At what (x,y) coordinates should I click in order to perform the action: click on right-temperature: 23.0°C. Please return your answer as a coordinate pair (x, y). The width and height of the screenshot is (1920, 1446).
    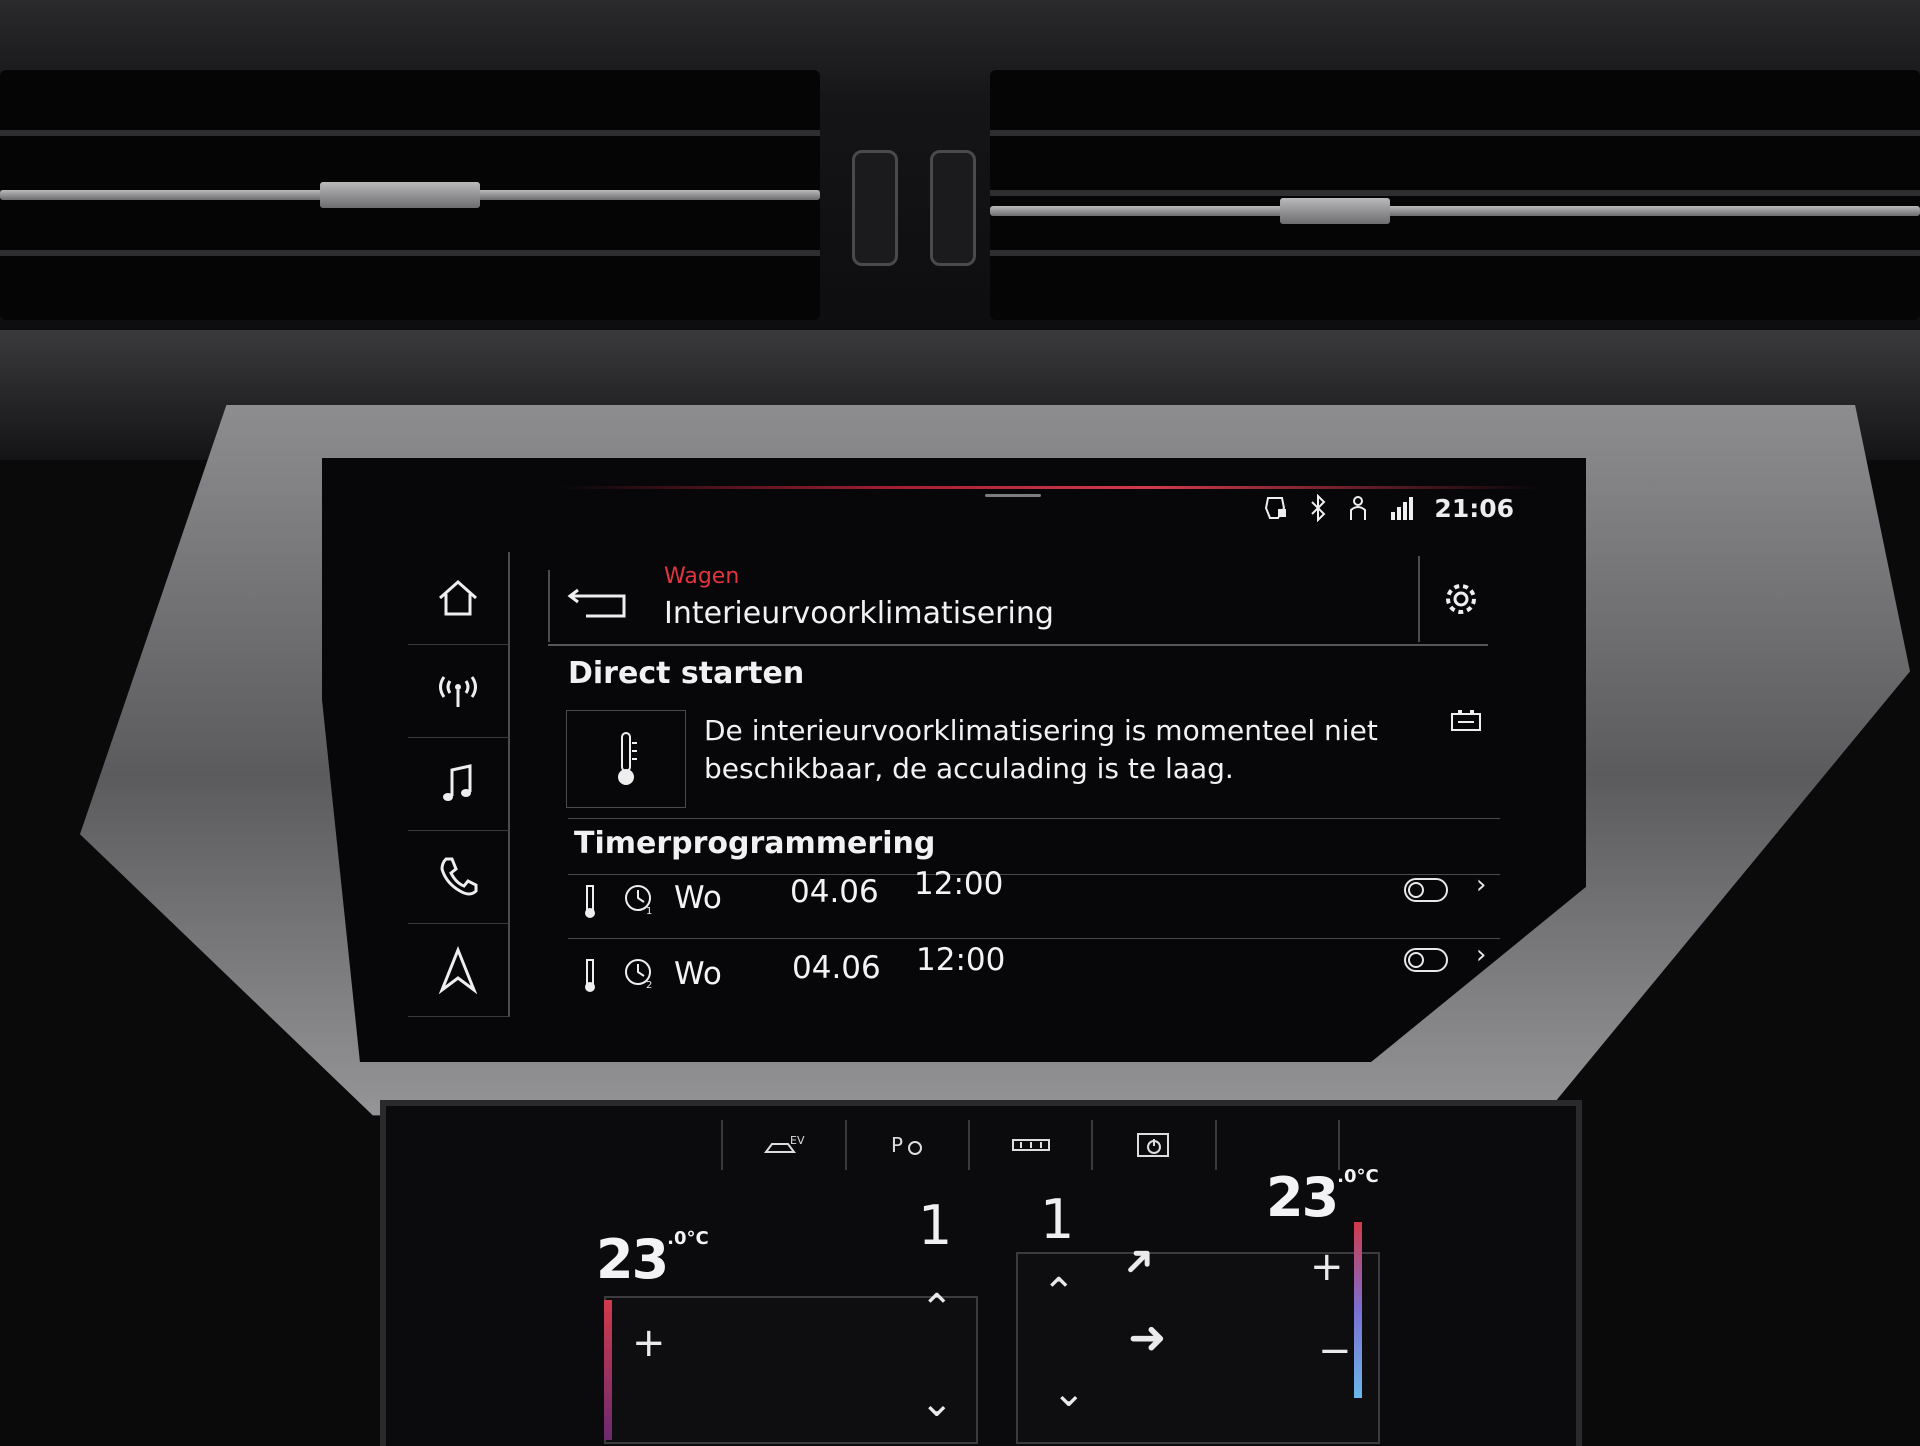
    Looking at the image, I should click on (1322, 1197).